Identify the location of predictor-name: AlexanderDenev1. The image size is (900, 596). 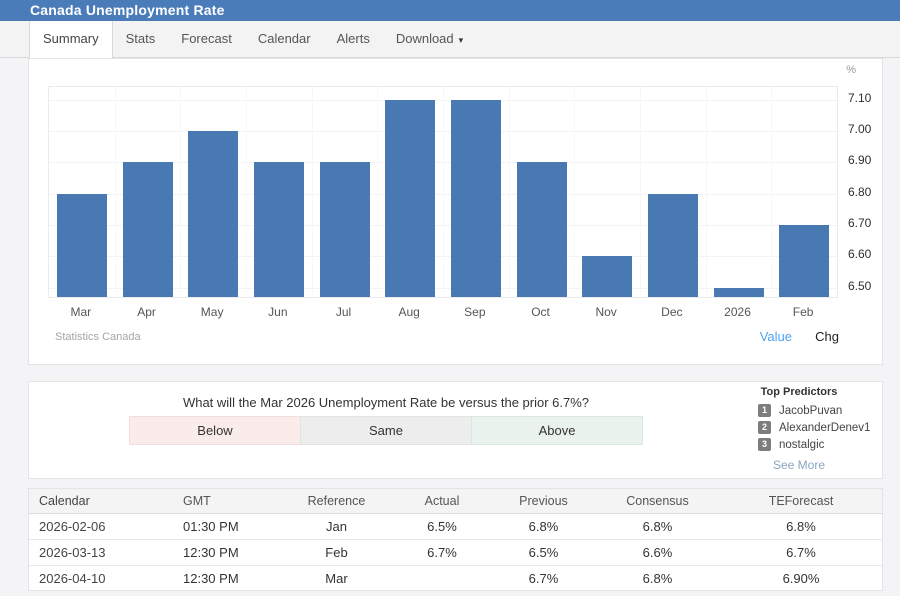
(824, 428).